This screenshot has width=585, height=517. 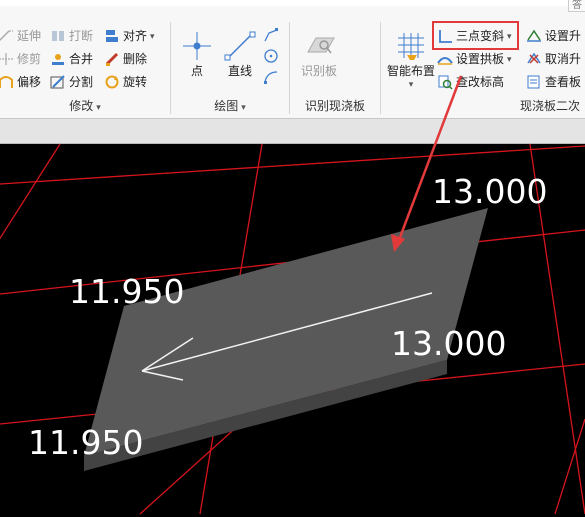 What do you see at coordinates (29, 82) in the screenshot?
I see `offset-label: 偏移` at bounding box center [29, 82].